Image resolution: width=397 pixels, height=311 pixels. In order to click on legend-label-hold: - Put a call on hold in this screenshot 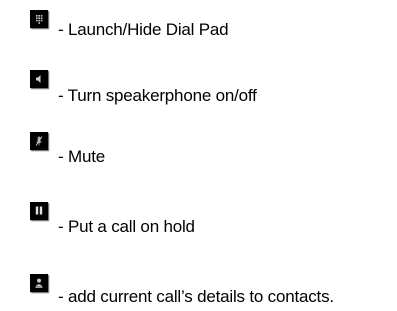, I will do `click(126, 226)`.